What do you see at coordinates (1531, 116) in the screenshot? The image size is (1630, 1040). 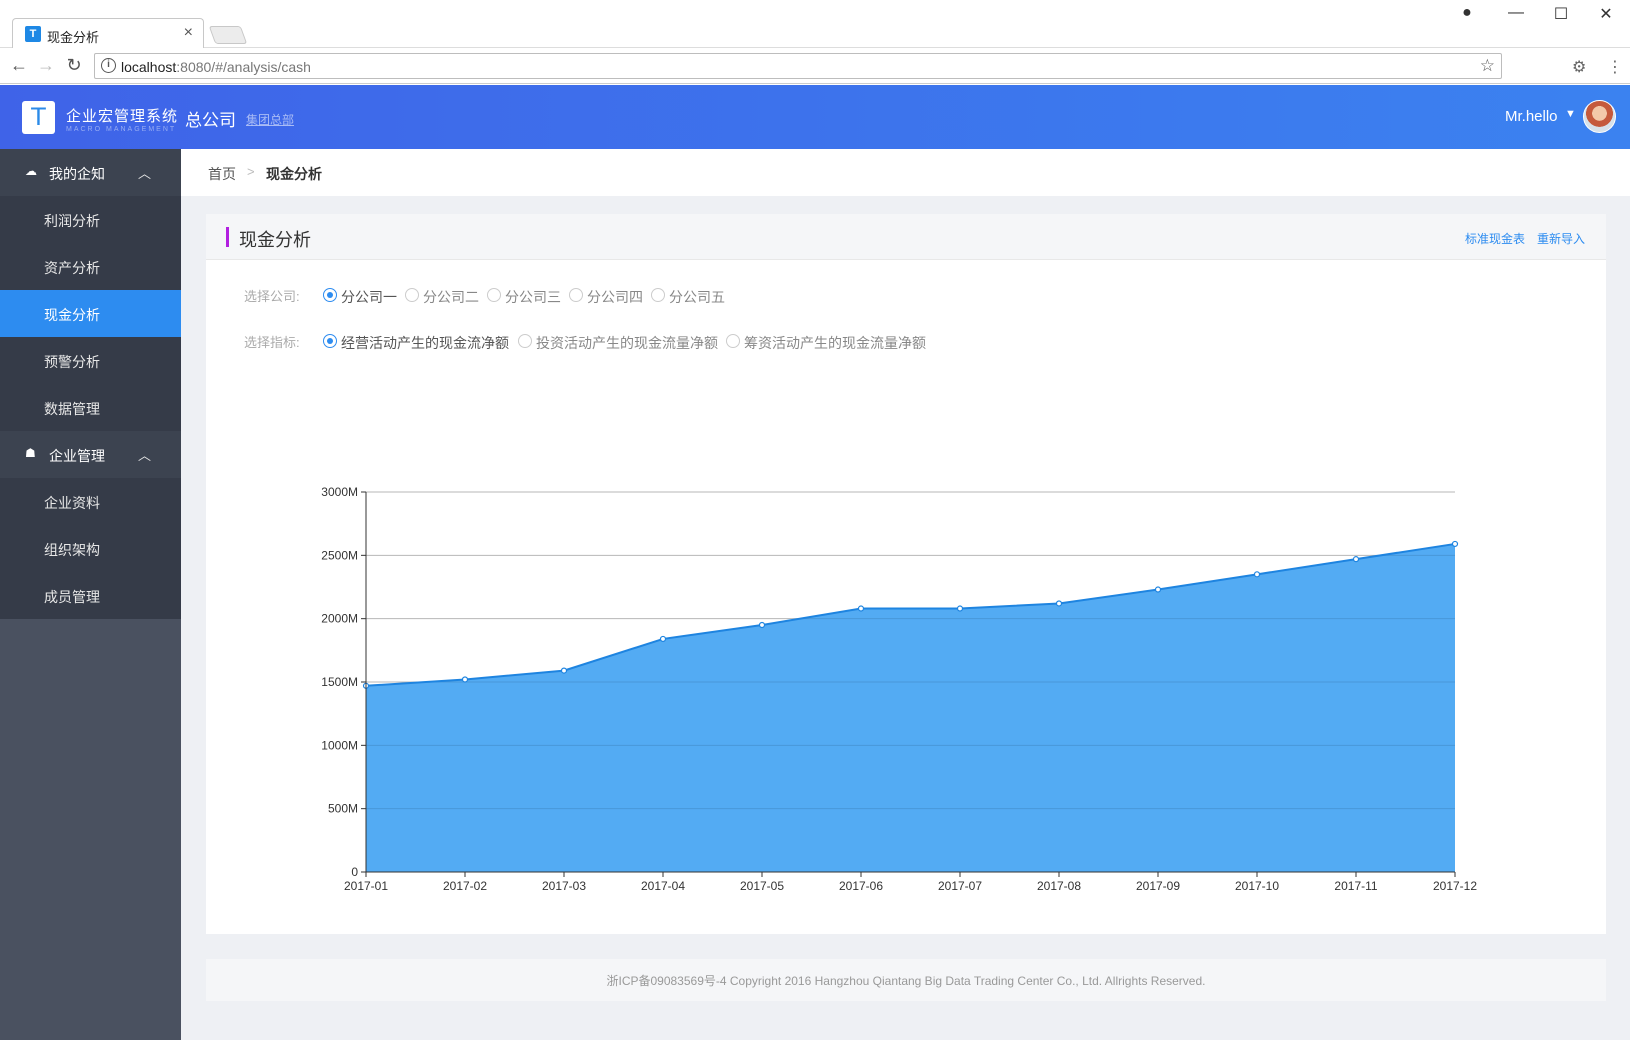 I see `user-menu: Mr.hello` at bounding box center [1531, 116].